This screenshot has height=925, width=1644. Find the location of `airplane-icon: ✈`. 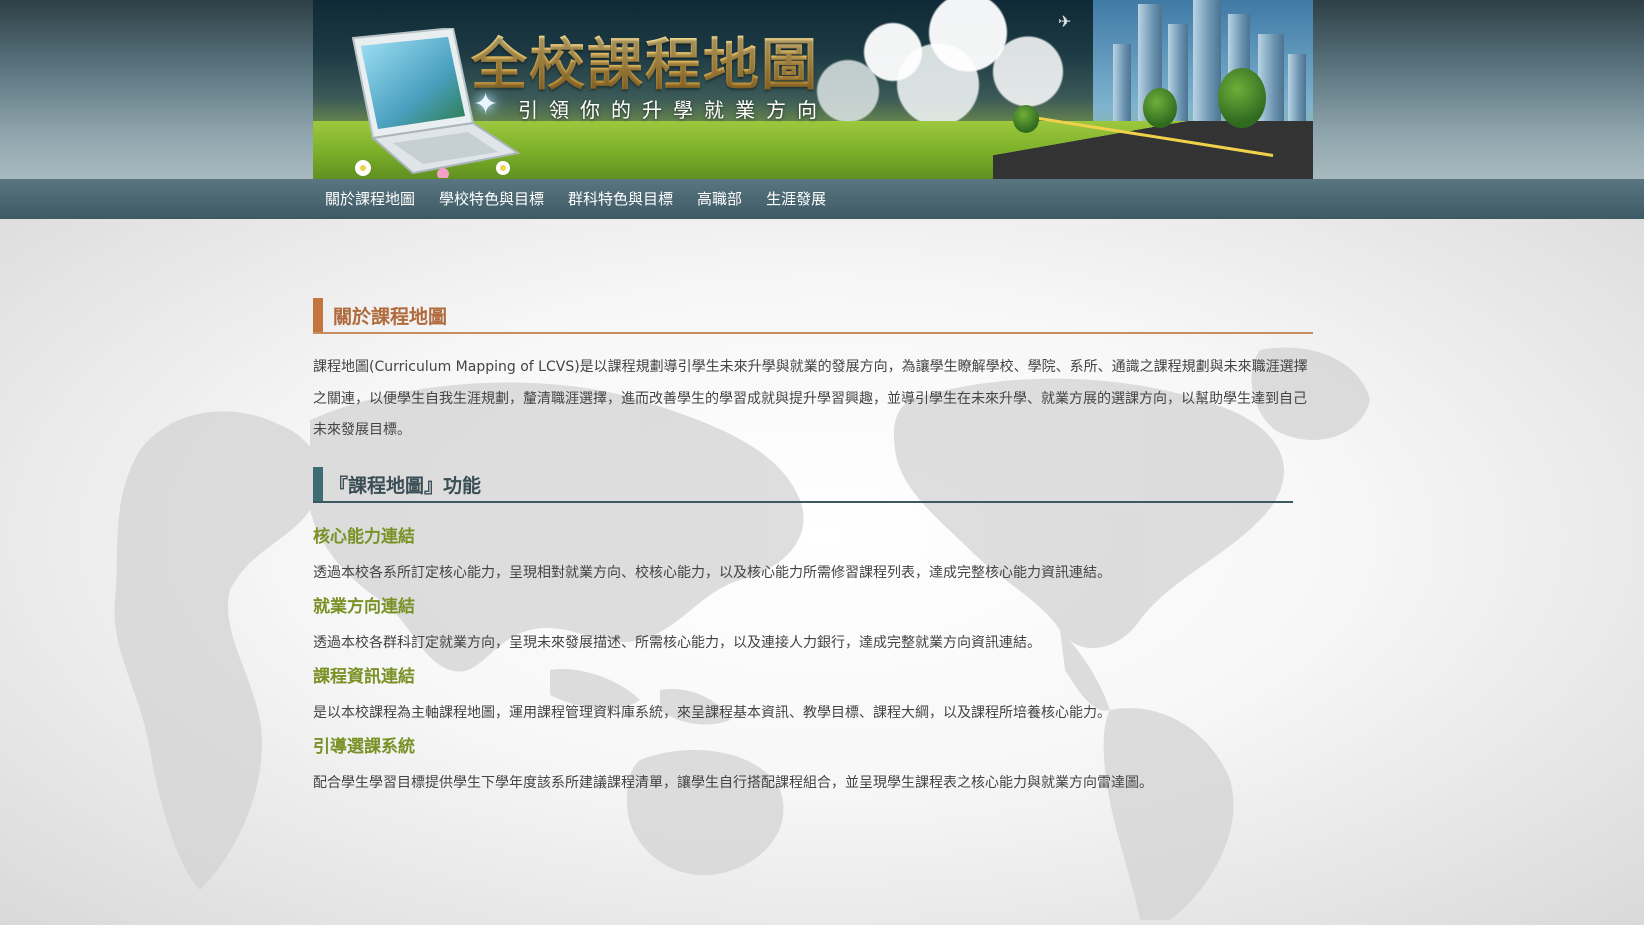

airplane-icon: ✈ is located at coordinates (1065, 21).